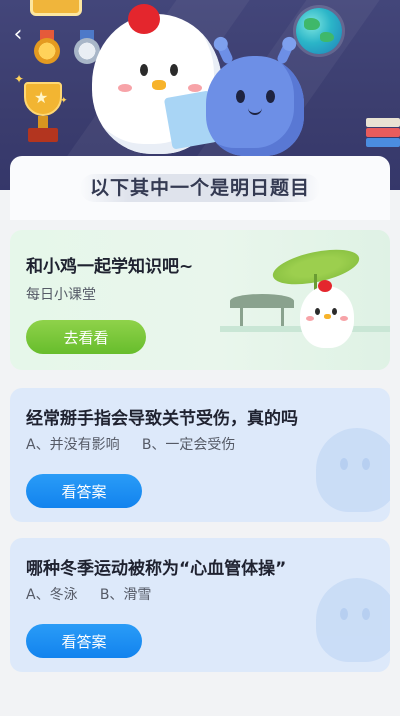 The height and width of the screenshot is (716, 400). Describe the element at coordinates (56, 8) in the screenshot. I see `plaque-decoration` at that location.